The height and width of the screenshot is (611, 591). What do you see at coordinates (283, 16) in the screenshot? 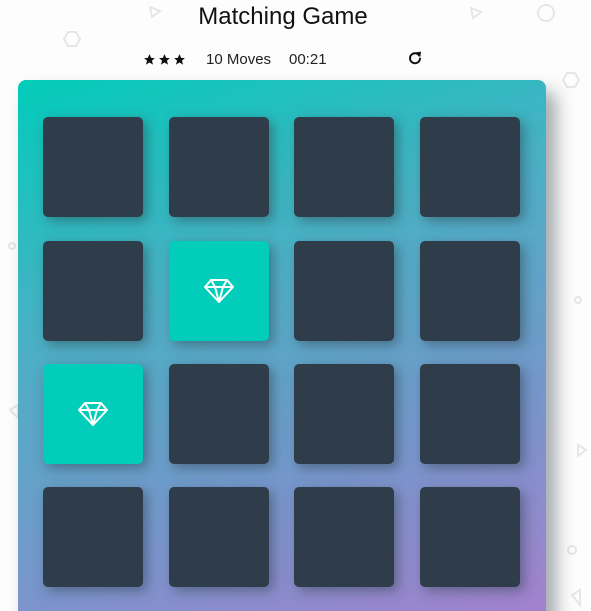
I see `page-title: Matching Game` at bounding box center [283, 16].